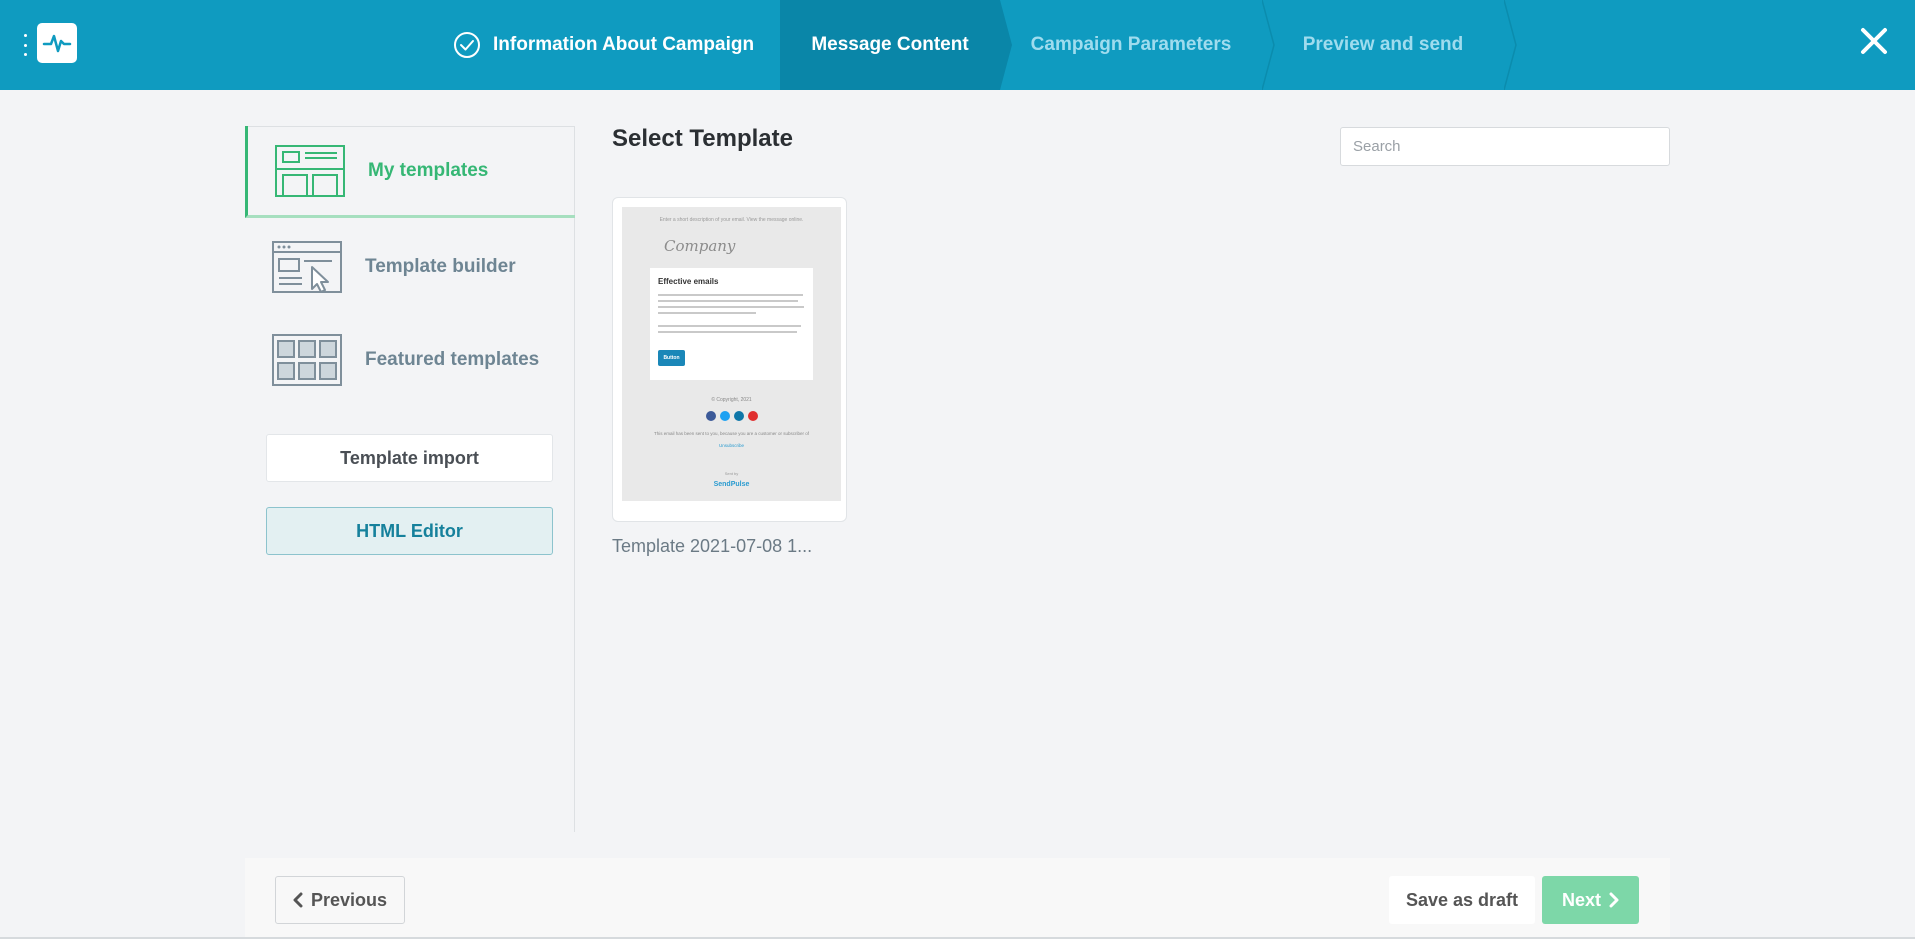 Image resolution: width=1915 pixels, height=939 pixels. Describe the element at coordinates (467, 45) in the screenshot. I see `check-circle-icon` at that location.